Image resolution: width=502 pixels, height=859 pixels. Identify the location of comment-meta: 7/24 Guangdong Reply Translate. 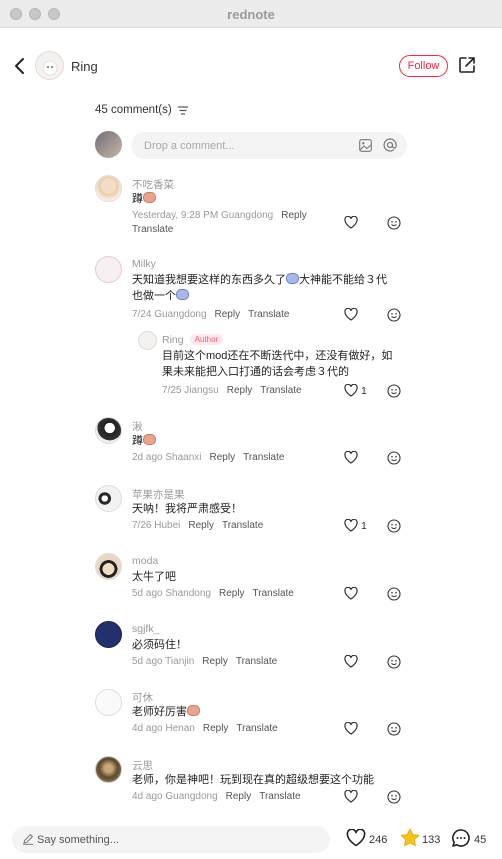
(211, 314).